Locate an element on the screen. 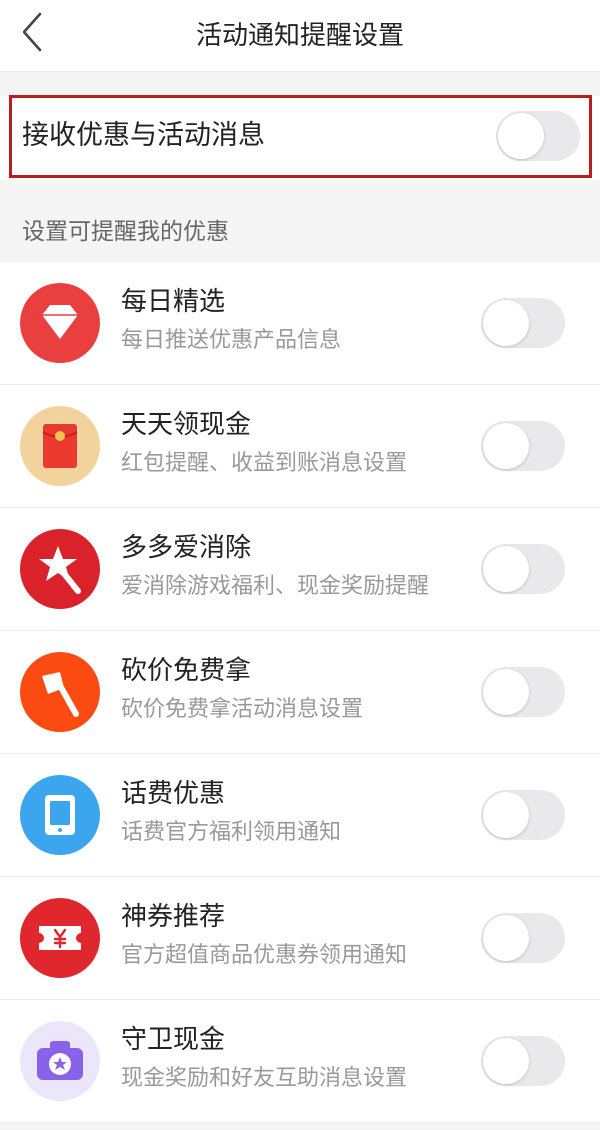 The height and width of the screenshot is (1130, 600). item-description: 爱消除游戏福利、现金奖励提醒 is located at coordinates (275, 586).